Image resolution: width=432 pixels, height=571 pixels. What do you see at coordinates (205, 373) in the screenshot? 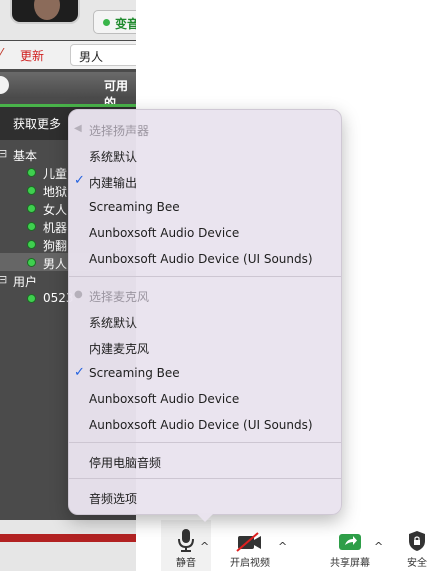
I see `microphone-option: ✓ Screaming Bee` at bounding box center [205, 373].